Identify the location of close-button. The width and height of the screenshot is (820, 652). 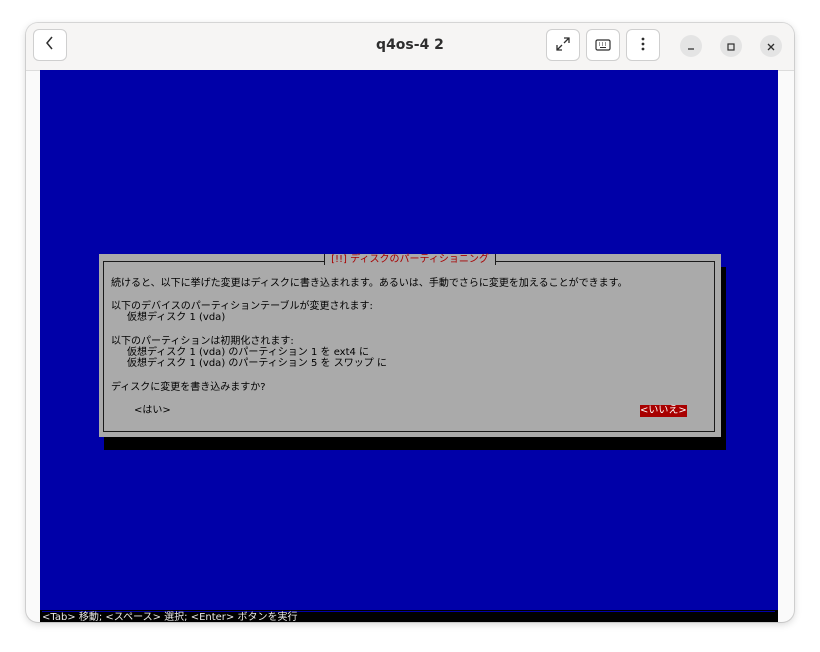
(771, 46).